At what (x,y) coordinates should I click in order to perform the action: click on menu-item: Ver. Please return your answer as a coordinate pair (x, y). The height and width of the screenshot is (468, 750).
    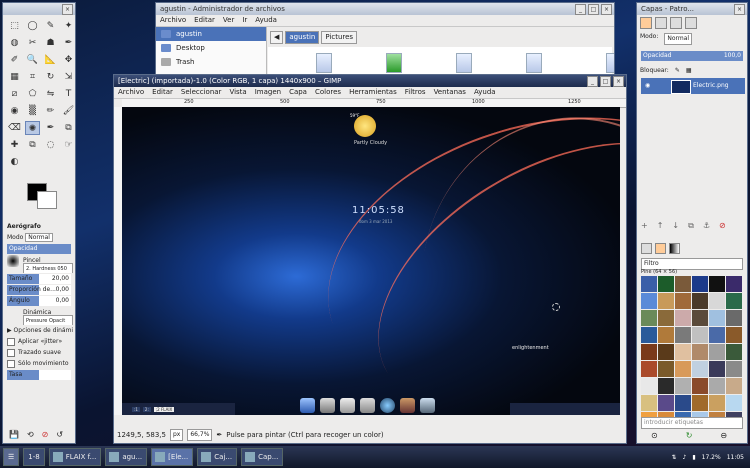
    Looking at the image, I should click on (228, 20).